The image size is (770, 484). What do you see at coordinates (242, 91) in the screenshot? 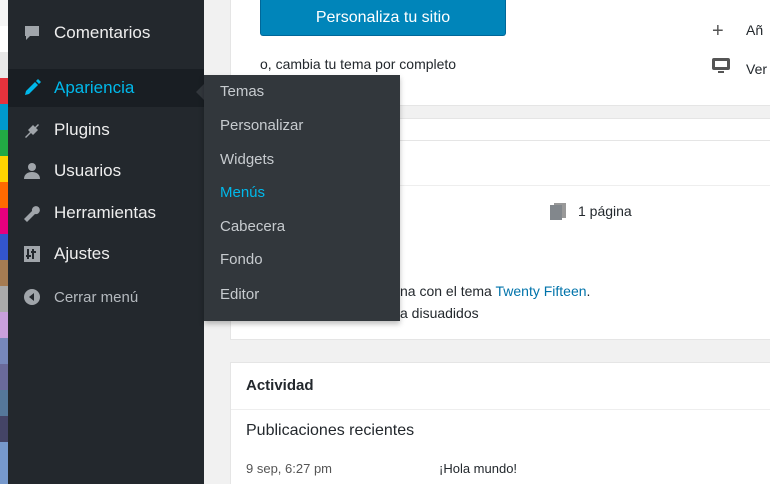
I see `submenu-item-temas: Temas` at bounding box center [242, 91].